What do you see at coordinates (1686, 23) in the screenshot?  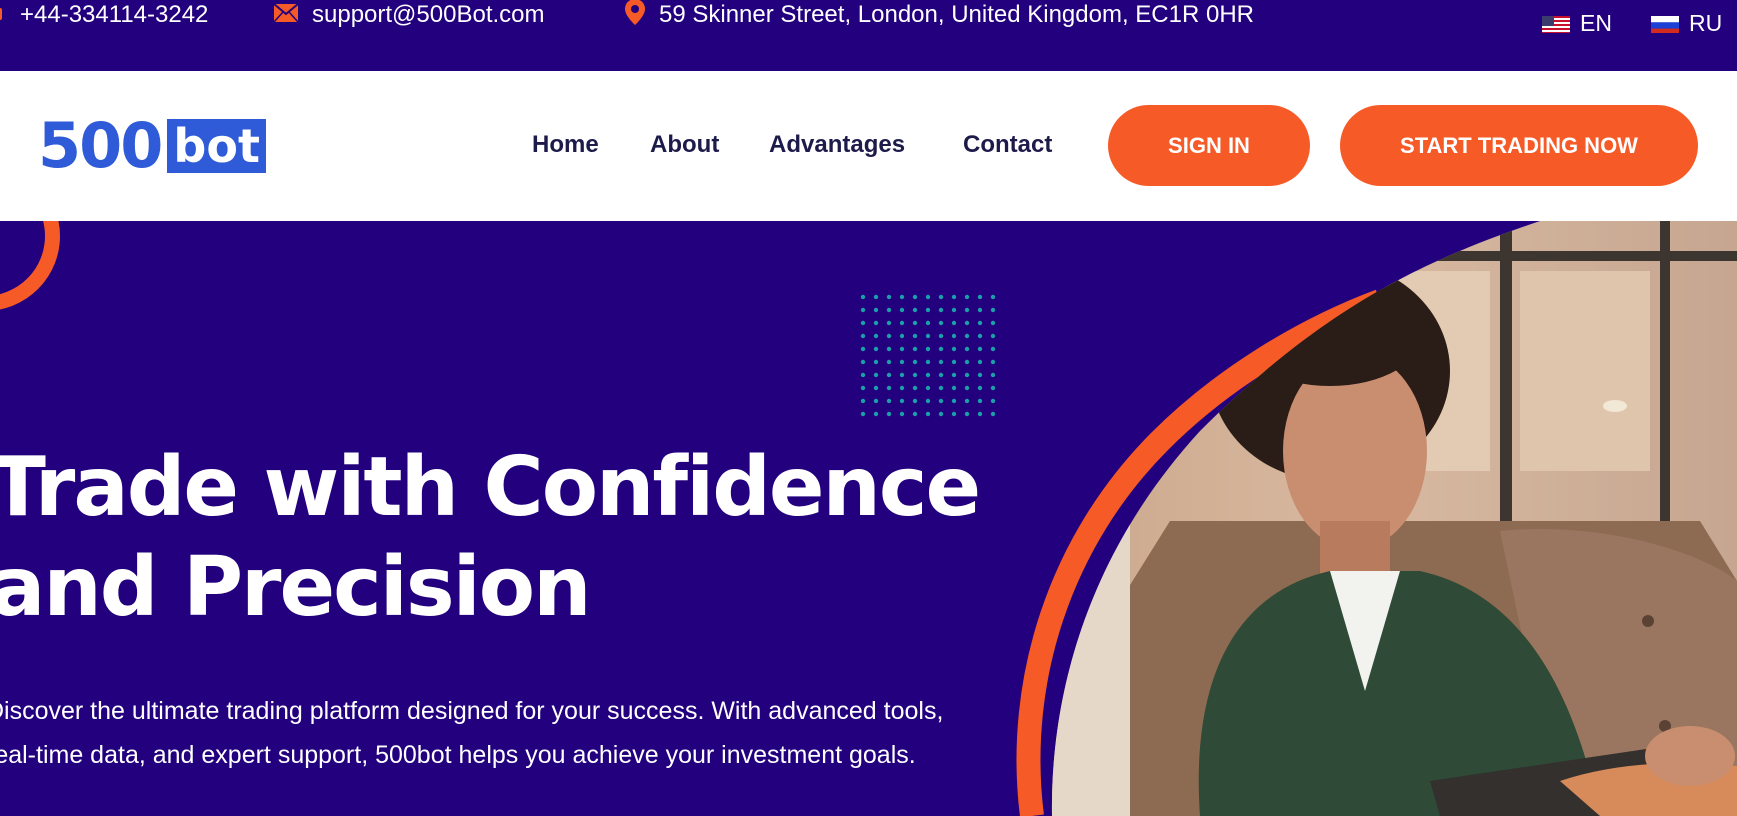 I see `language-ru: RU` at bounding box center [1686, 23].